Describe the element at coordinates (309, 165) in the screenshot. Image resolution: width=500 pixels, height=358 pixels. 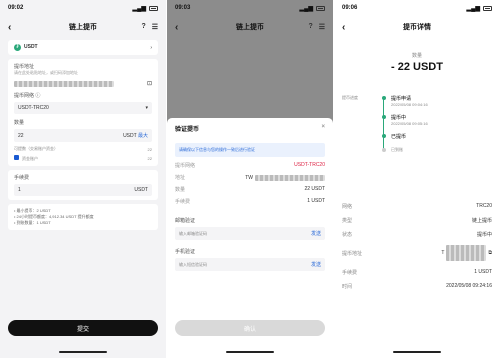
I see `network-val: USDT-TRC20` at that location.